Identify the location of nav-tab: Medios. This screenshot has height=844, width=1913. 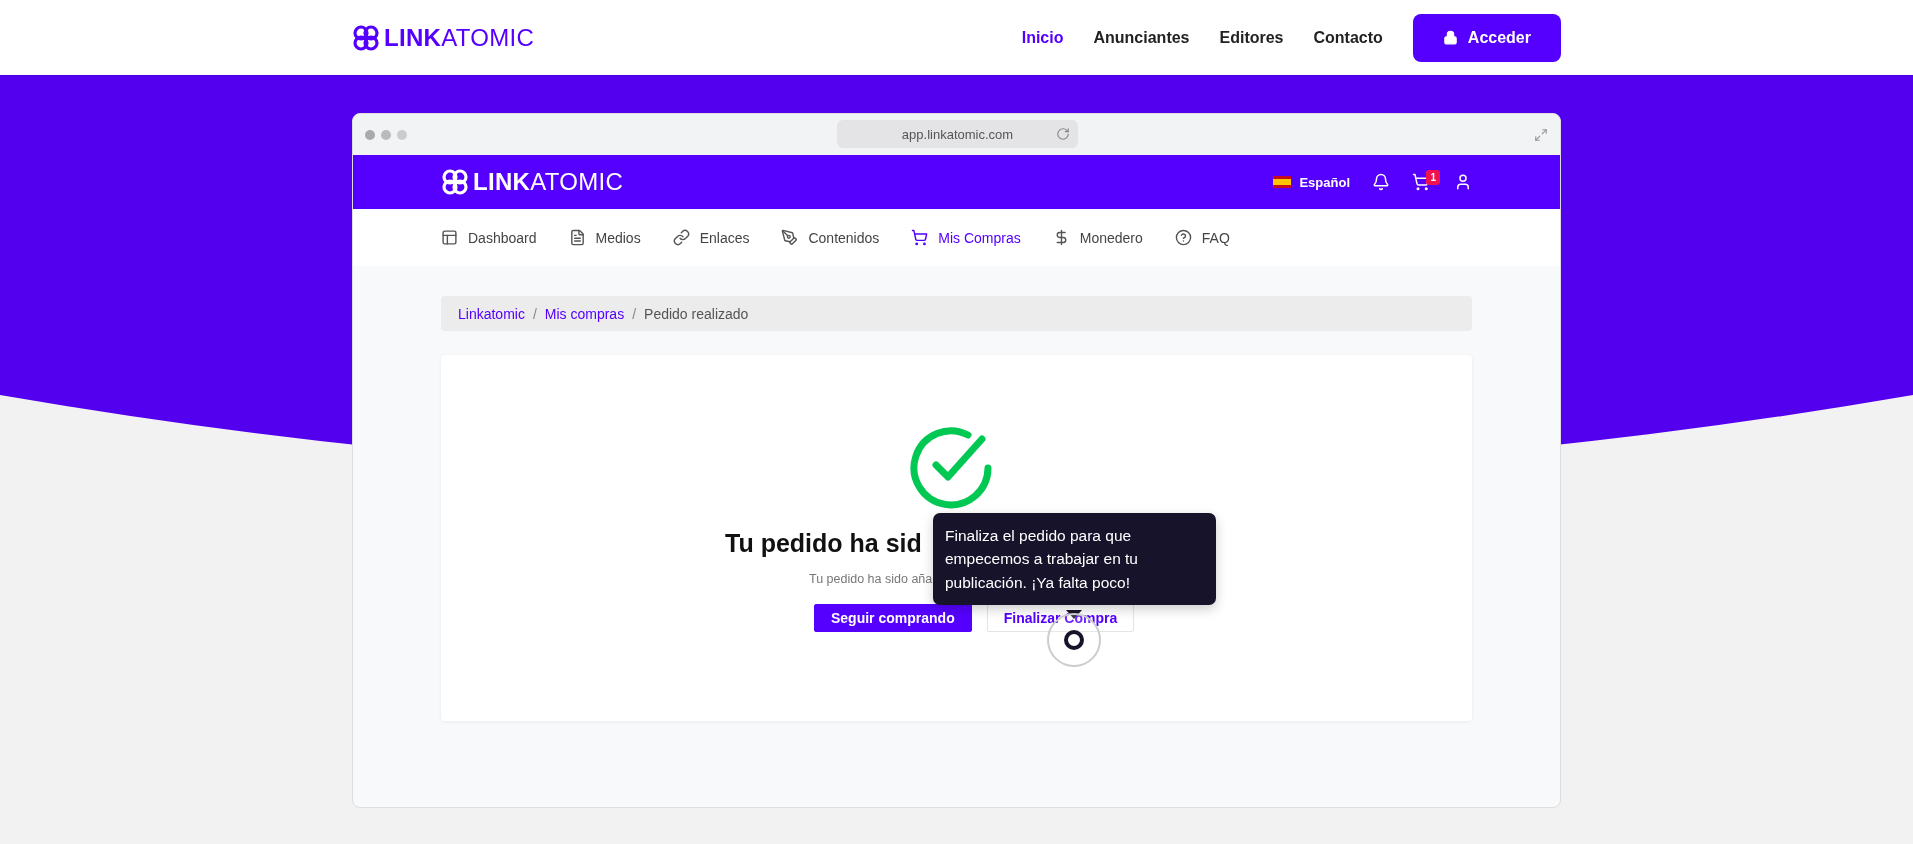
(604, 237).